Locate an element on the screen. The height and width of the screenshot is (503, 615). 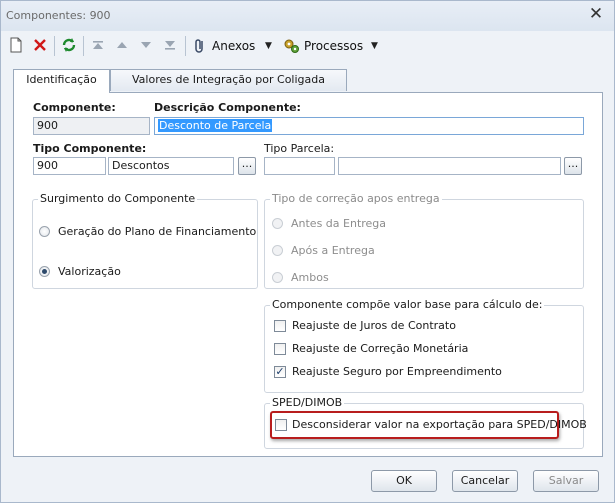
tipo-parcela-desc-field is located at coordinates (449, 166).